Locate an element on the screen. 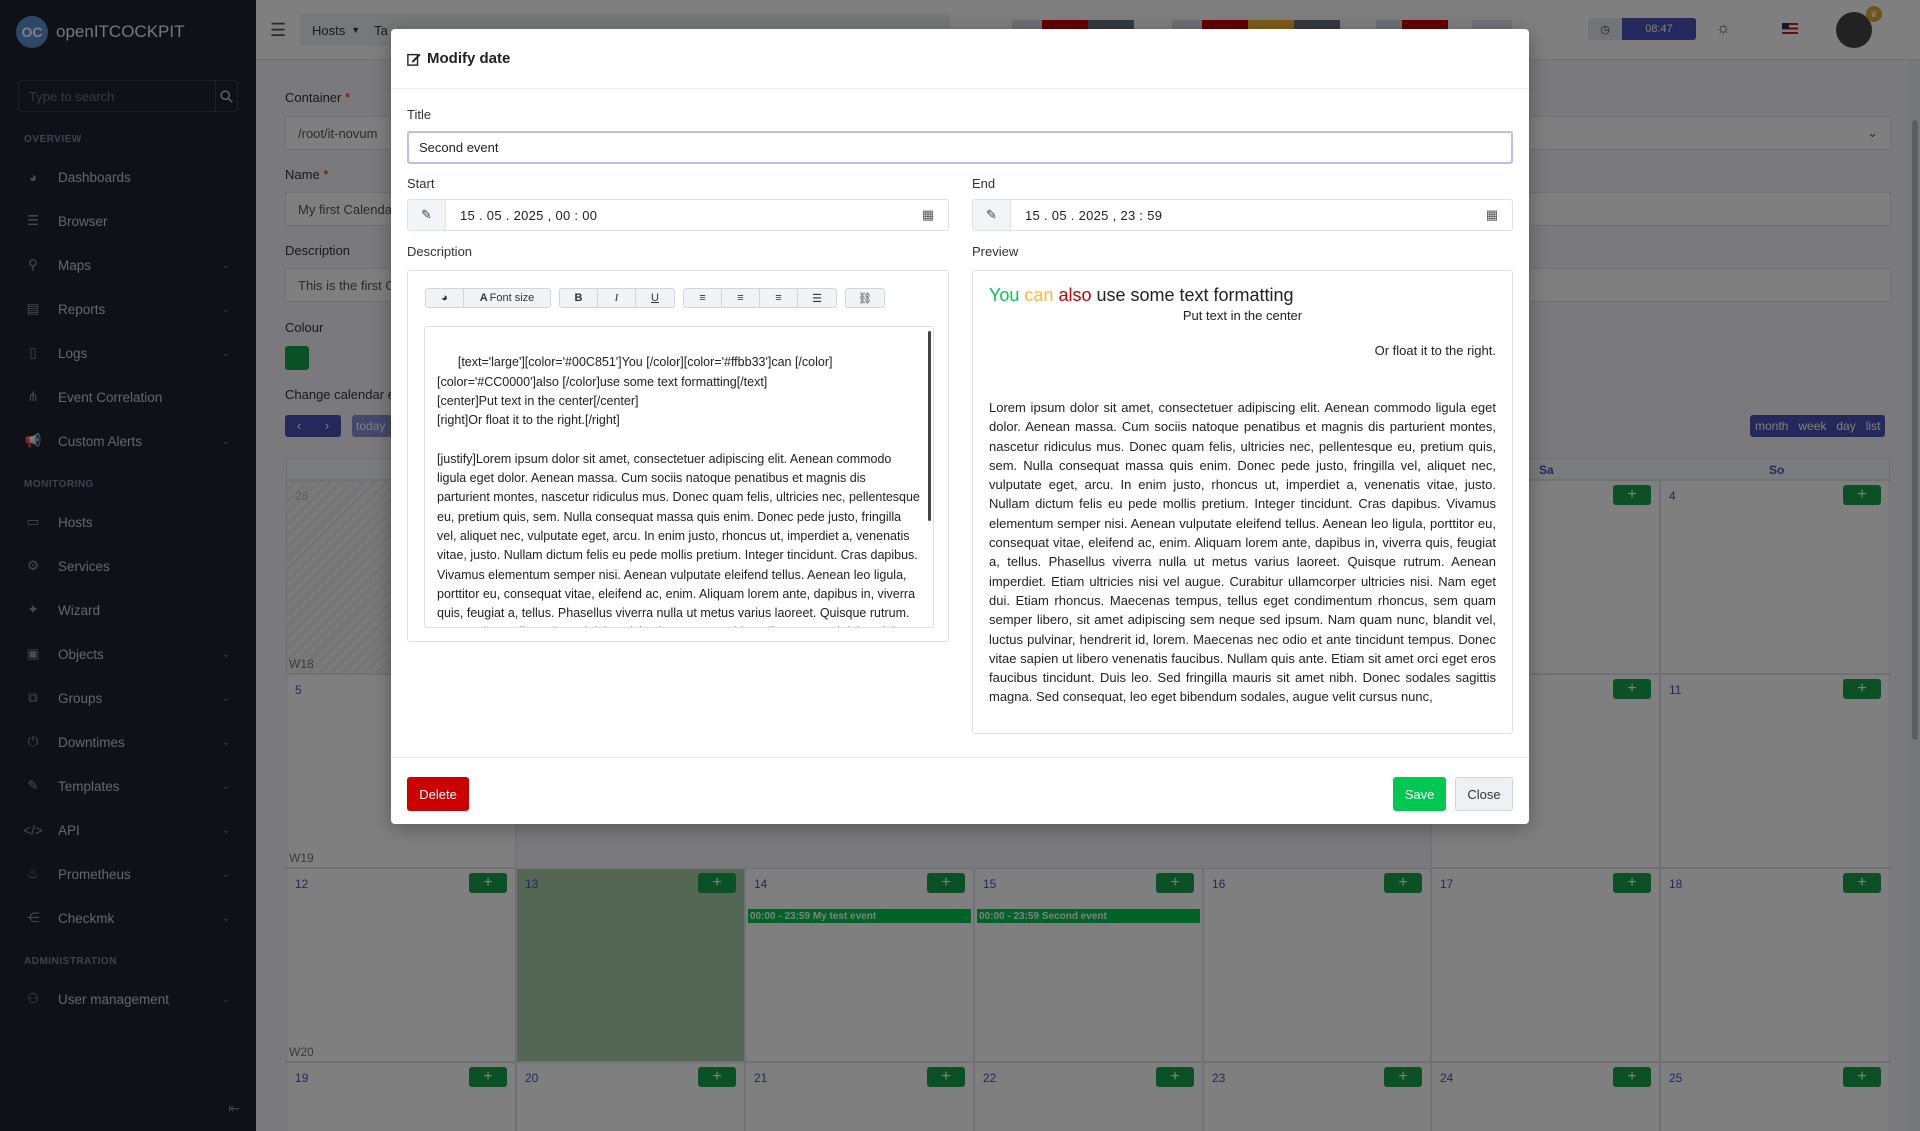 Image resolution: width=1920 pixels, height=1131 pixels. start-edit-icon: ✎ is located at coordinates (427, 215).